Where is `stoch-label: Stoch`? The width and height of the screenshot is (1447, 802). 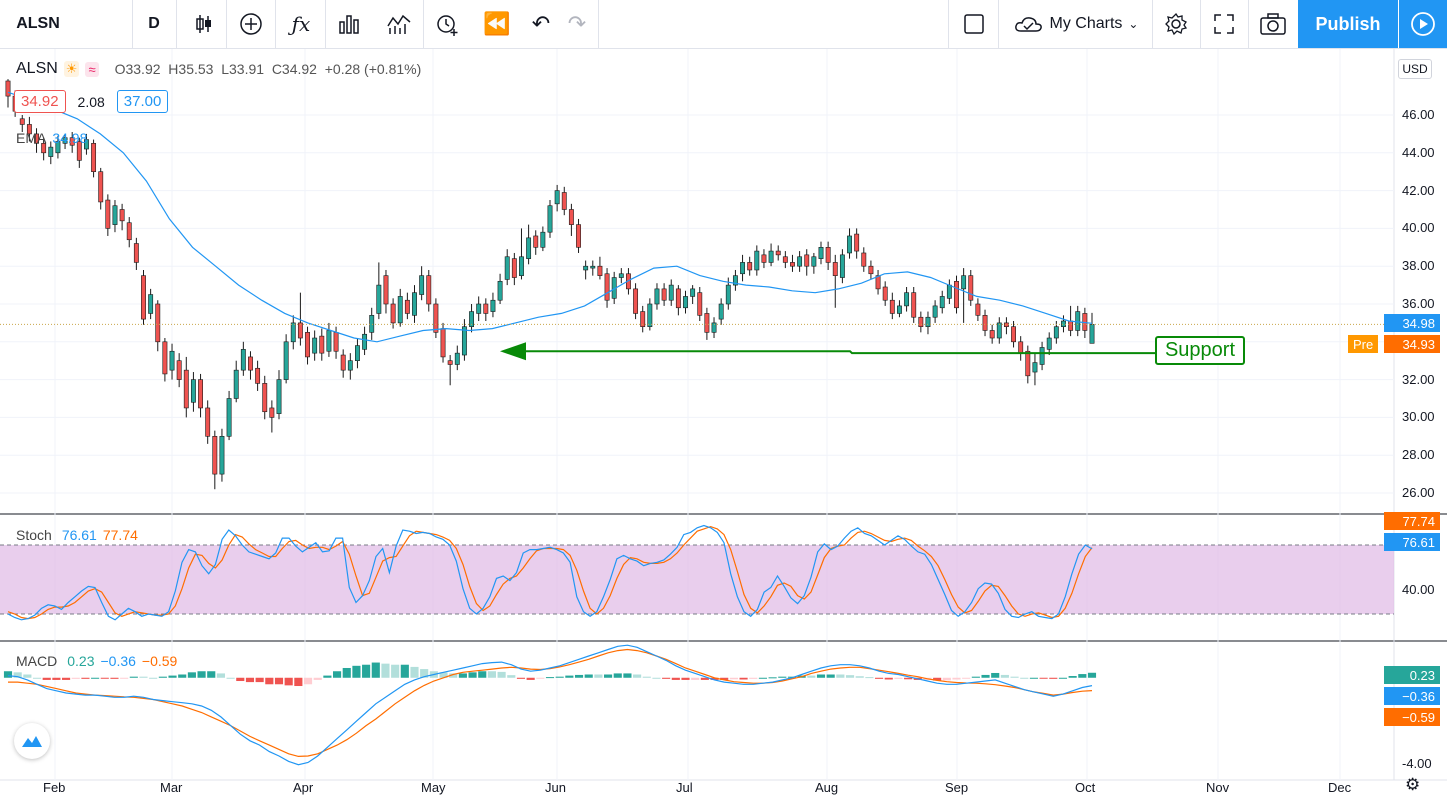 stoch-label: Stoch is located at coordinates (34, 535).